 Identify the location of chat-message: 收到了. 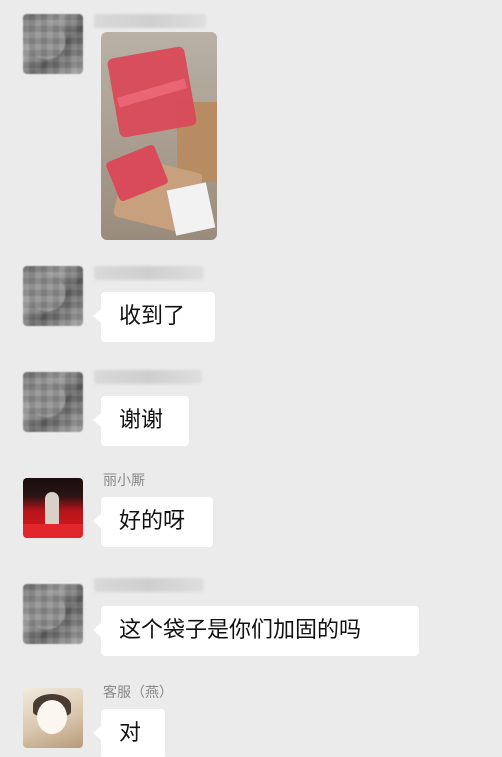
(251, 305).